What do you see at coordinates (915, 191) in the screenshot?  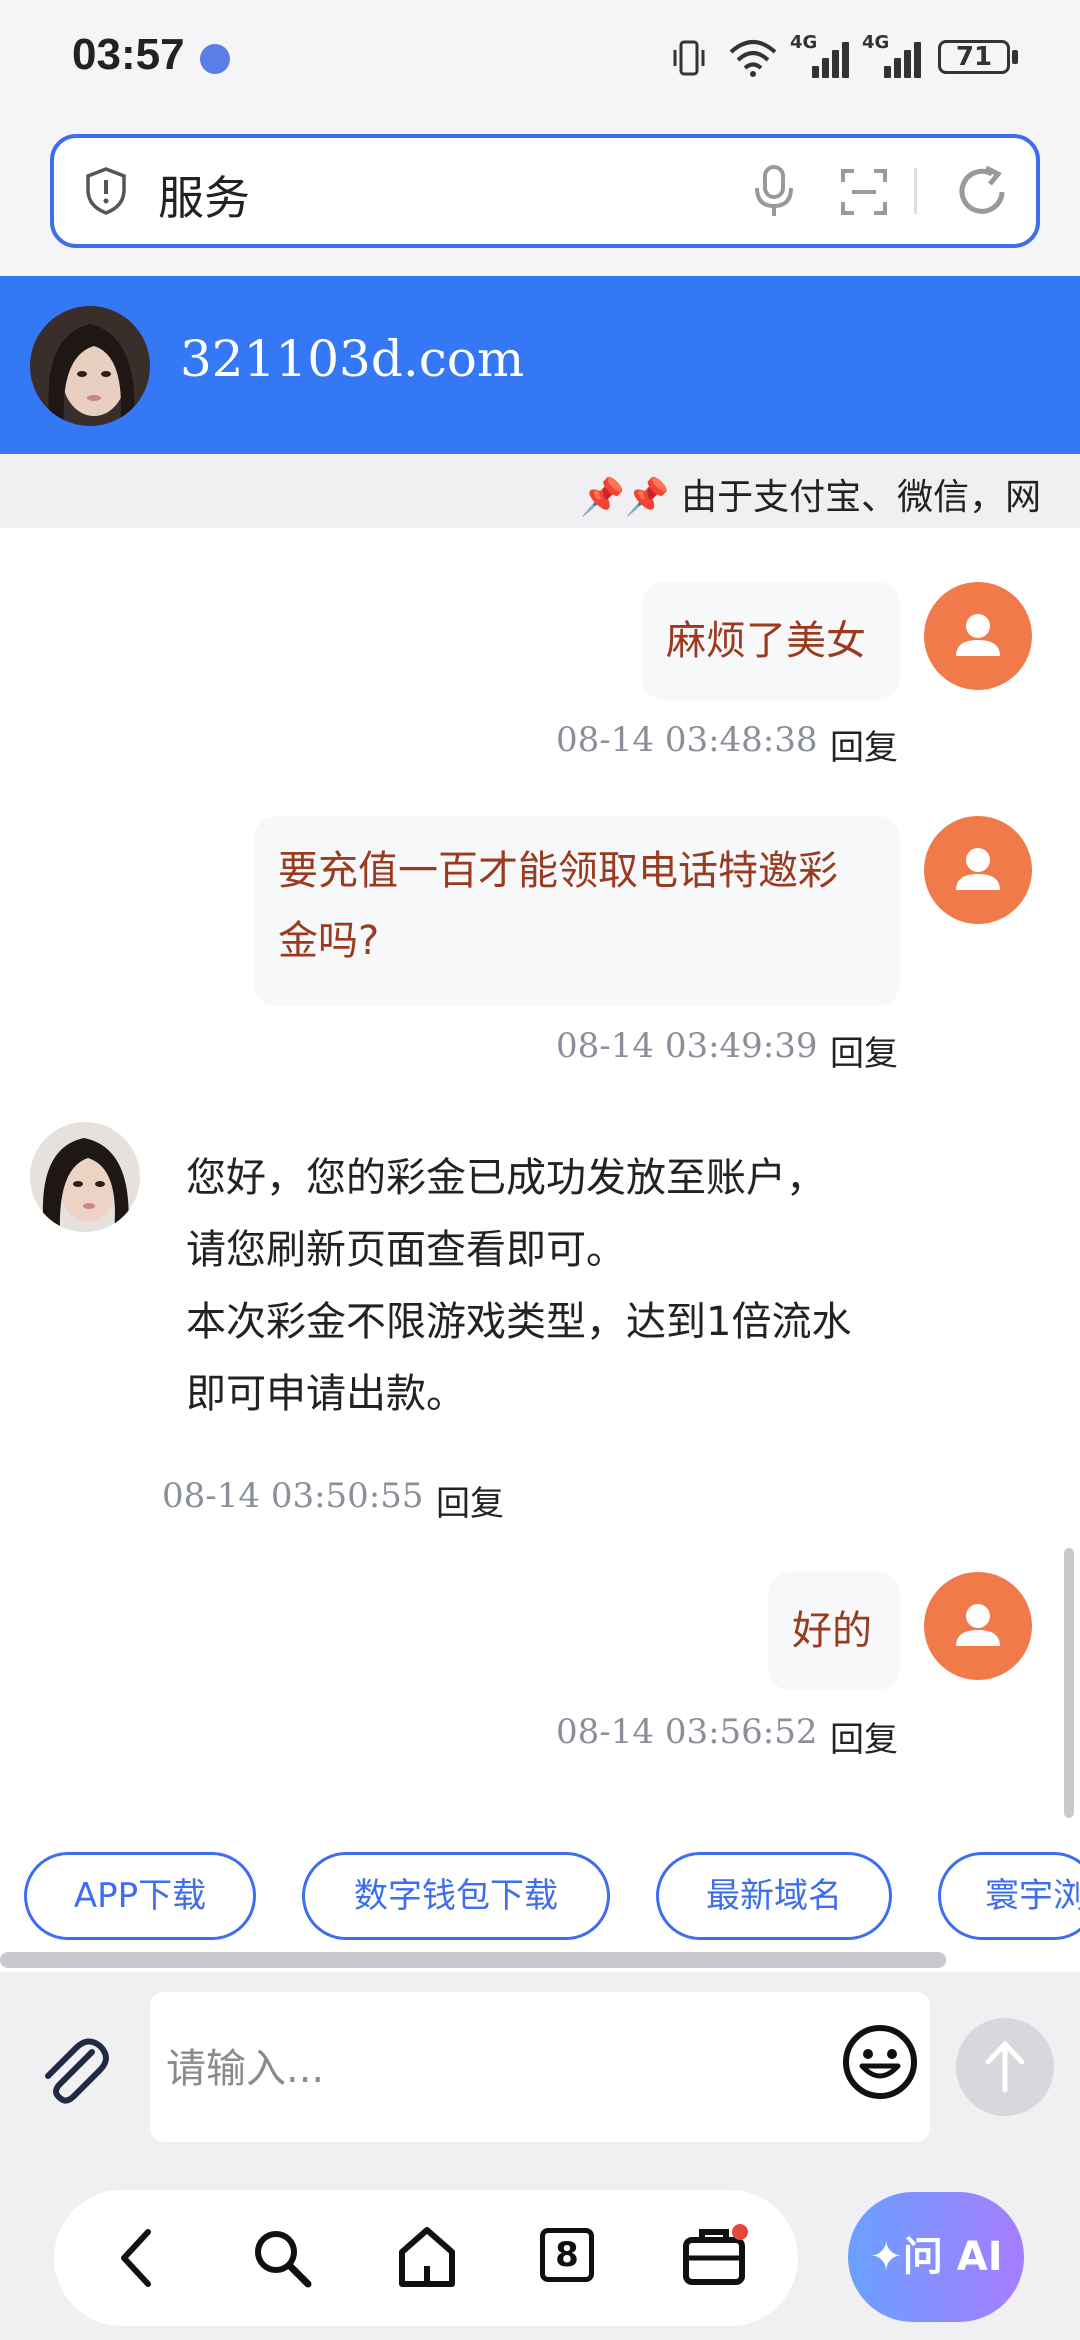 I see `divider` at bounding box center [915, 191].